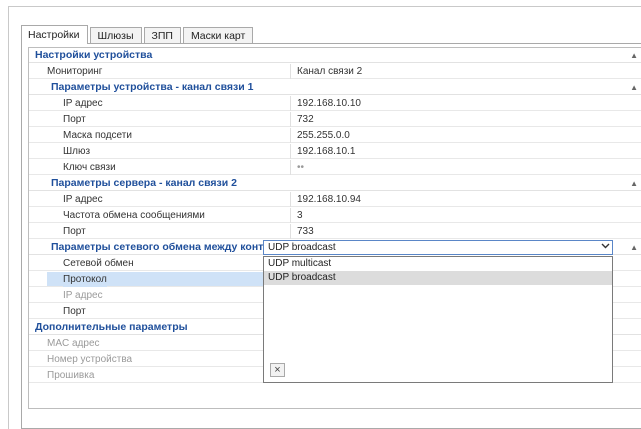 The width and height of the screenshot is (641, 429). Describe the element at coordinates (115, 35) in the screenshot. I see `tab-gateways: Шлюзы` at that location.